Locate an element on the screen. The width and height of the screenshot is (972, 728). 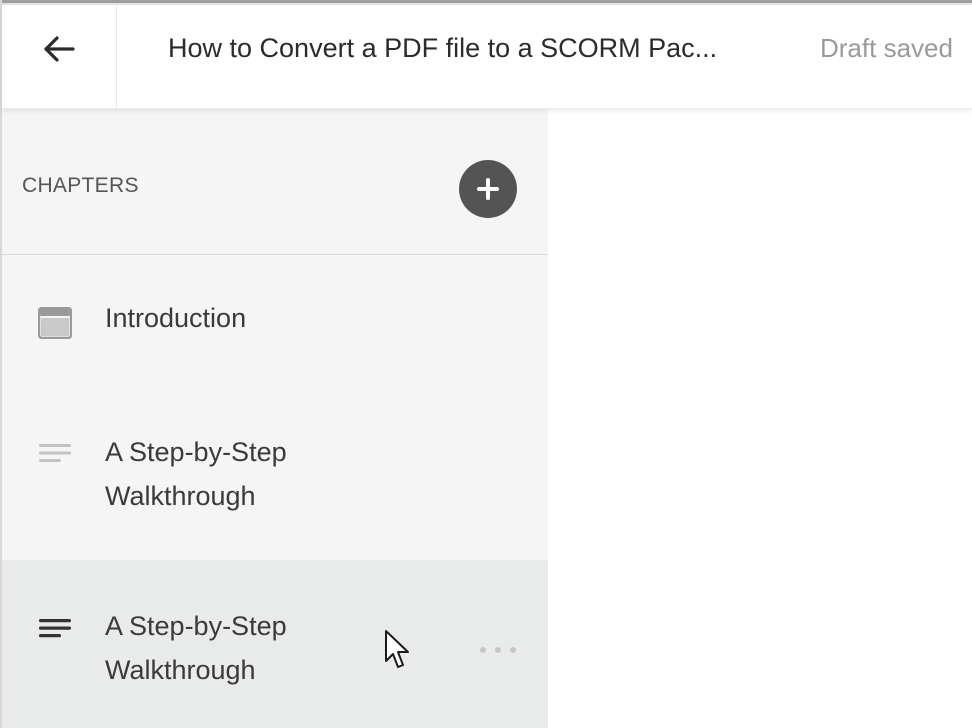
chapters-header: CHAPTERS is located at coordinates (275, 181).